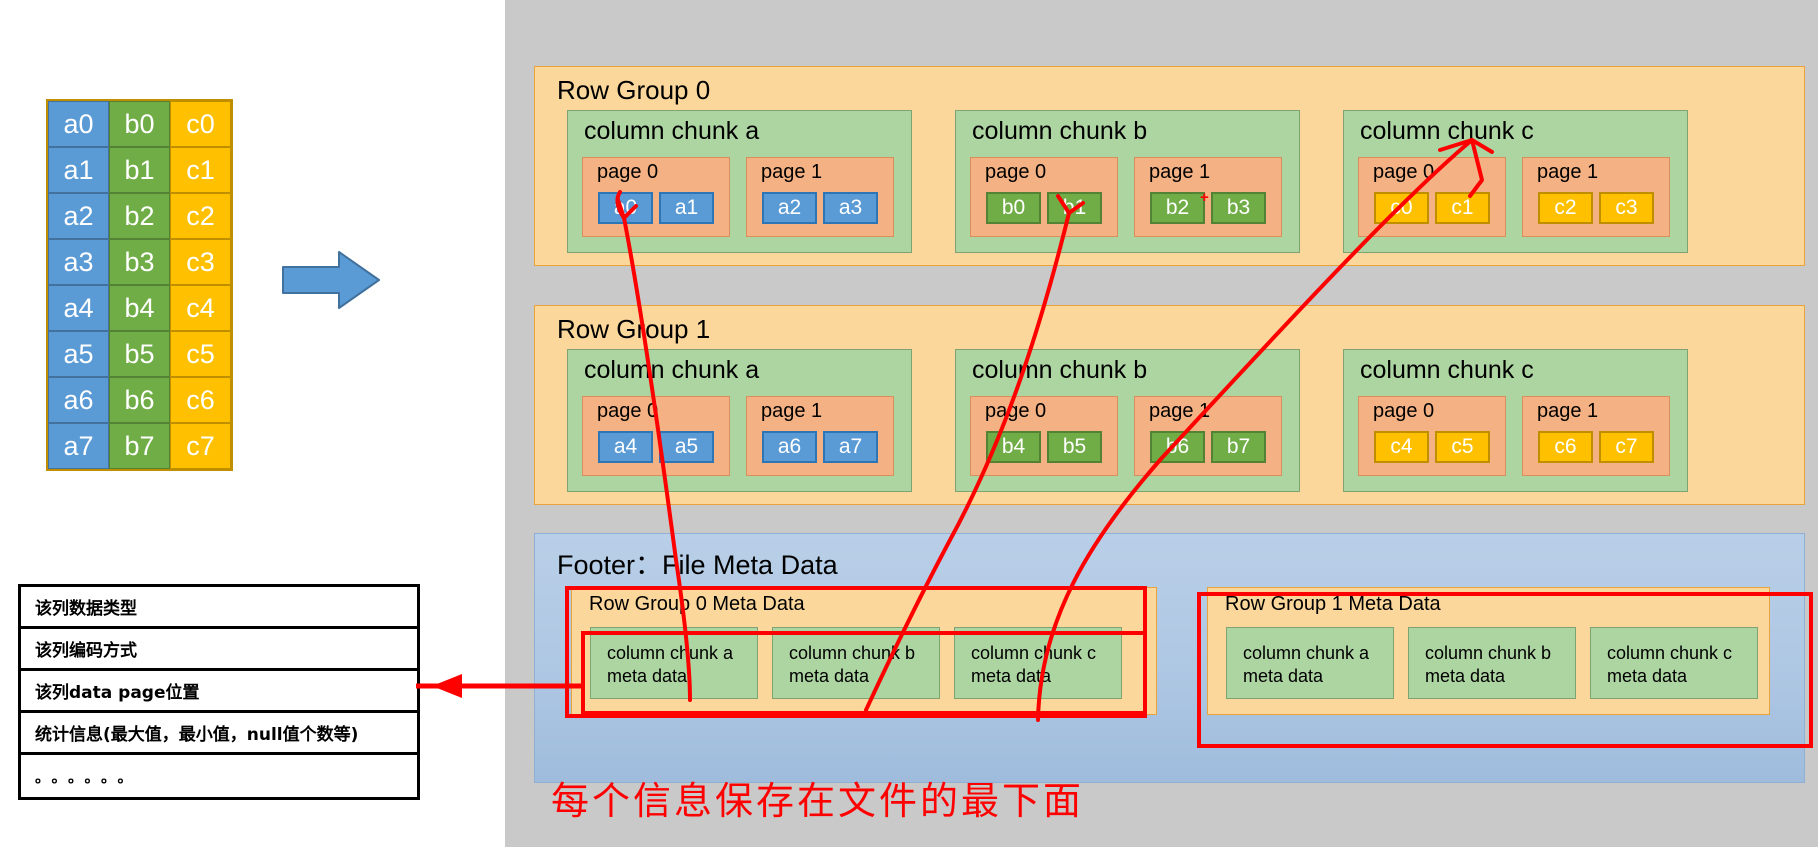 The image size is (1818, 847). What do you see at coordinates (78, 446) in the screenshot?
I see `source-cell: a7` at bounding box center [78, 446].